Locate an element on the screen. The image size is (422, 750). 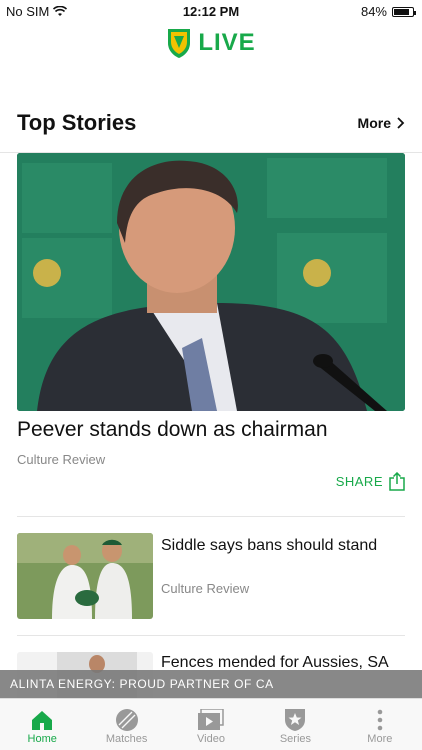
story-photo is located at coordinates (85, 576).